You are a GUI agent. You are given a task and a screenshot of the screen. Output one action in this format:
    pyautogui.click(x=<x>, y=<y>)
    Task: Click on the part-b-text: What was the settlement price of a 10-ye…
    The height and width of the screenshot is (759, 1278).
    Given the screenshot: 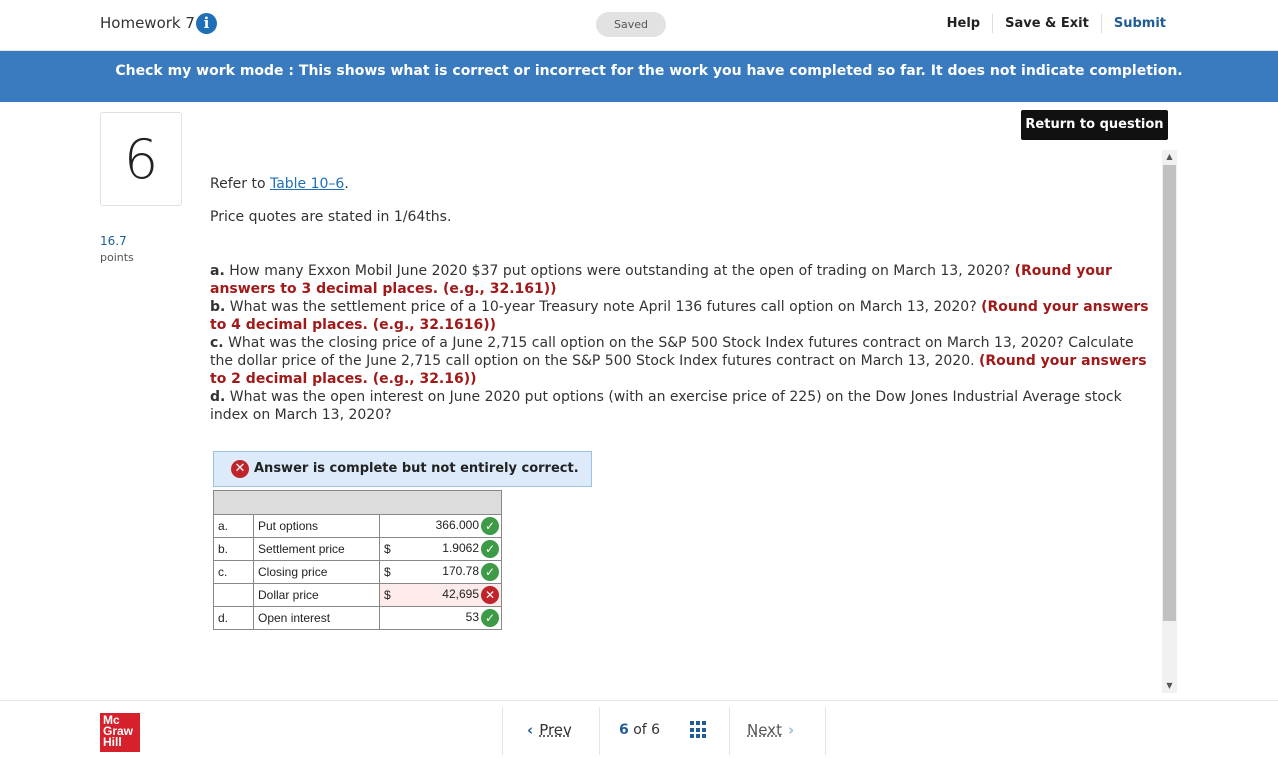 What is the action you would take?
    pyautogui.click(x=603, y=307)
    